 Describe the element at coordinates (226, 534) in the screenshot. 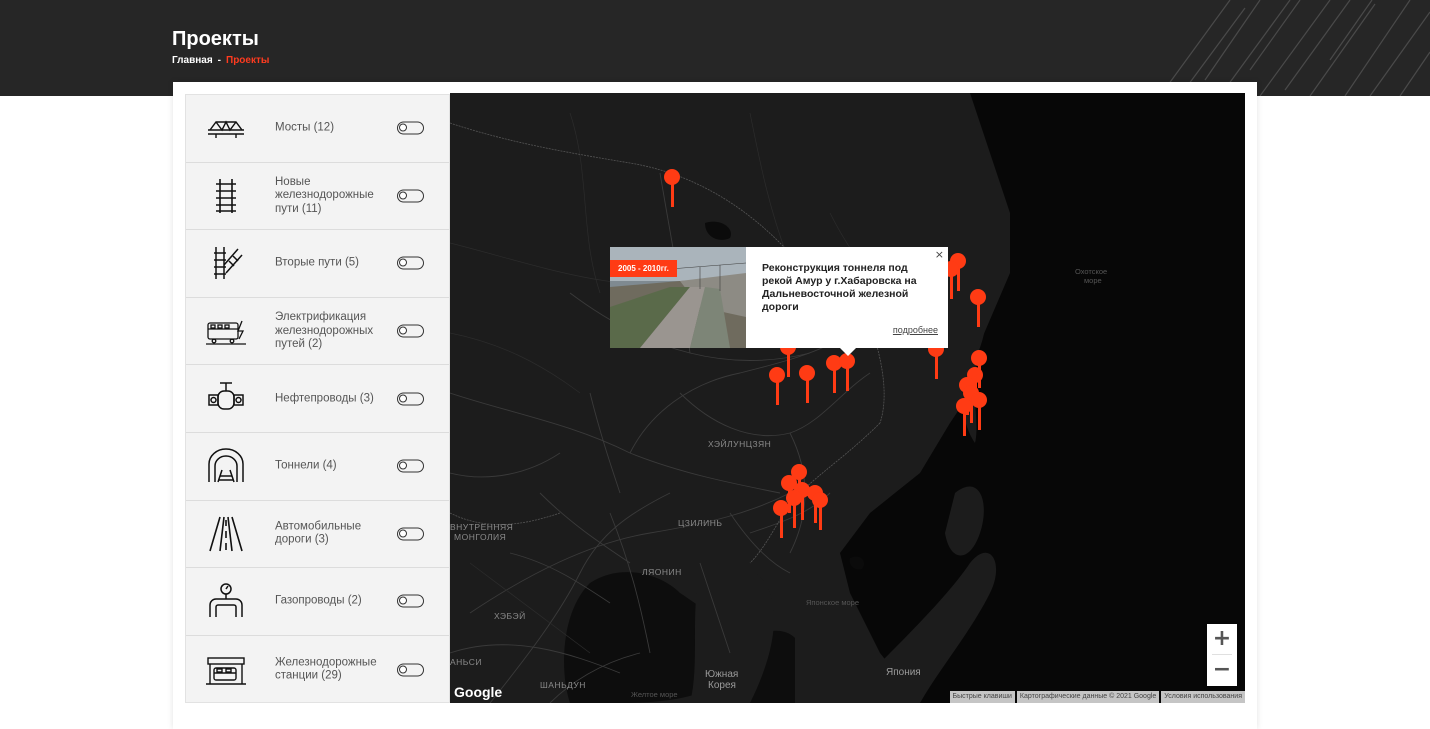

I see `road-icon` at that location.